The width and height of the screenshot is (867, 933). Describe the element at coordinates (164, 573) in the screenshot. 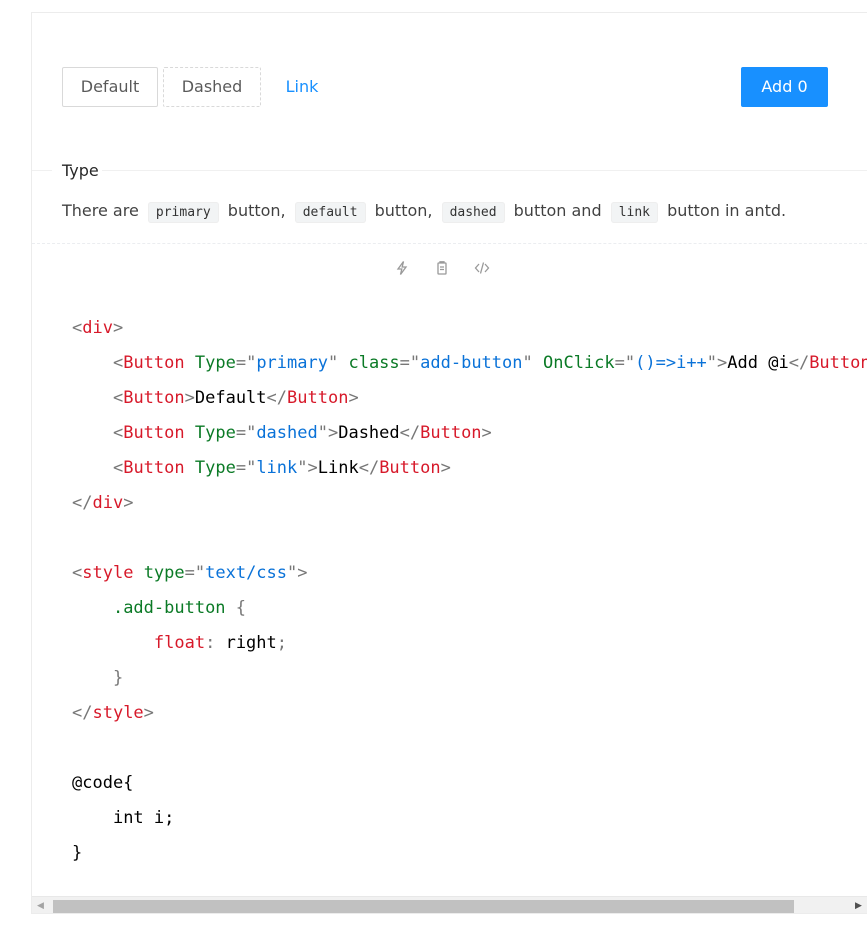

I see `code-token: type` at that location.